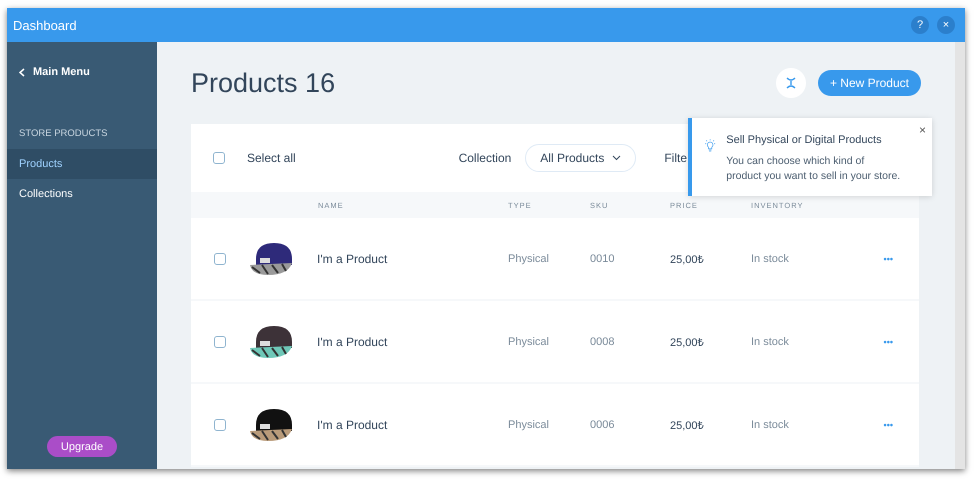 This screenshot has width=980, height=479. Describe the element at coordinates (263, 83) in the screenshot. I see `page-title: Products 16` at that location.